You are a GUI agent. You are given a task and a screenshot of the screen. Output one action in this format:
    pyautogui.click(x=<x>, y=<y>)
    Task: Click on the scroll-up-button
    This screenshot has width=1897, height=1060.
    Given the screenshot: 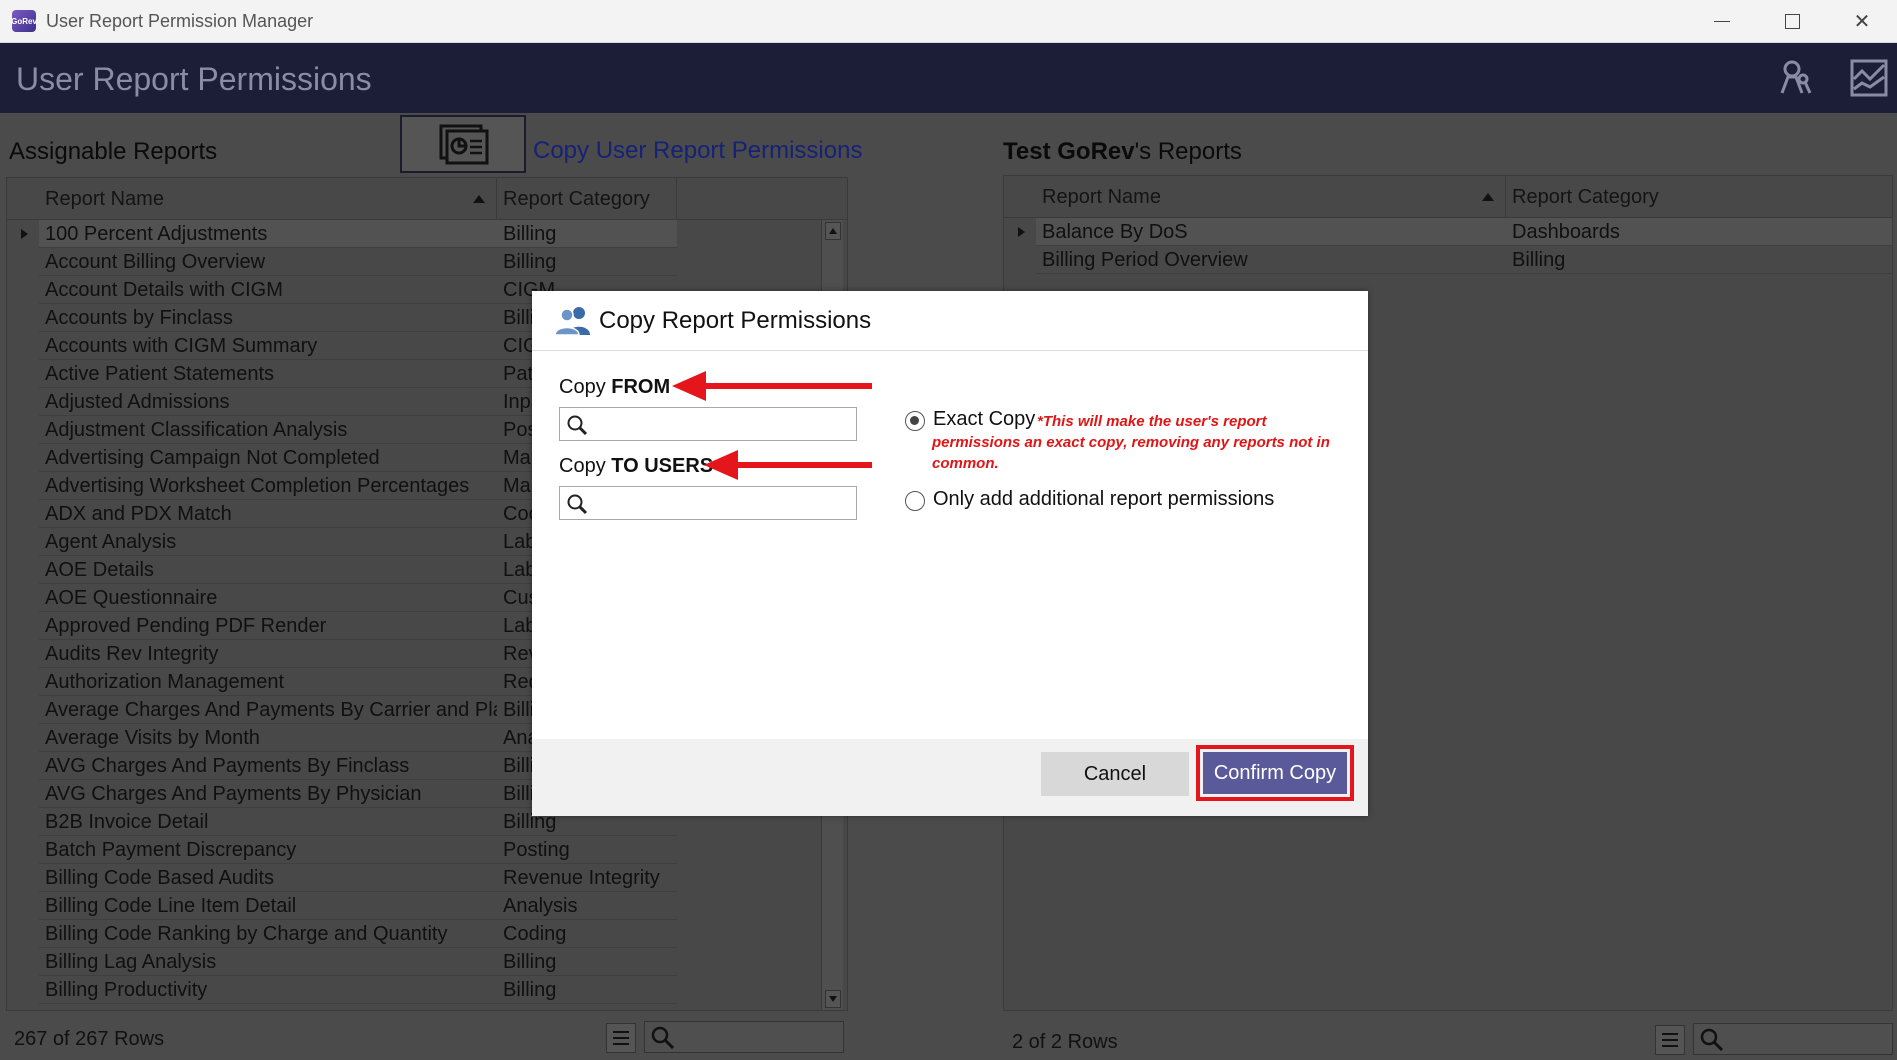 What is the action you would take?
    pyautogui.click(x=833, y=231)
    